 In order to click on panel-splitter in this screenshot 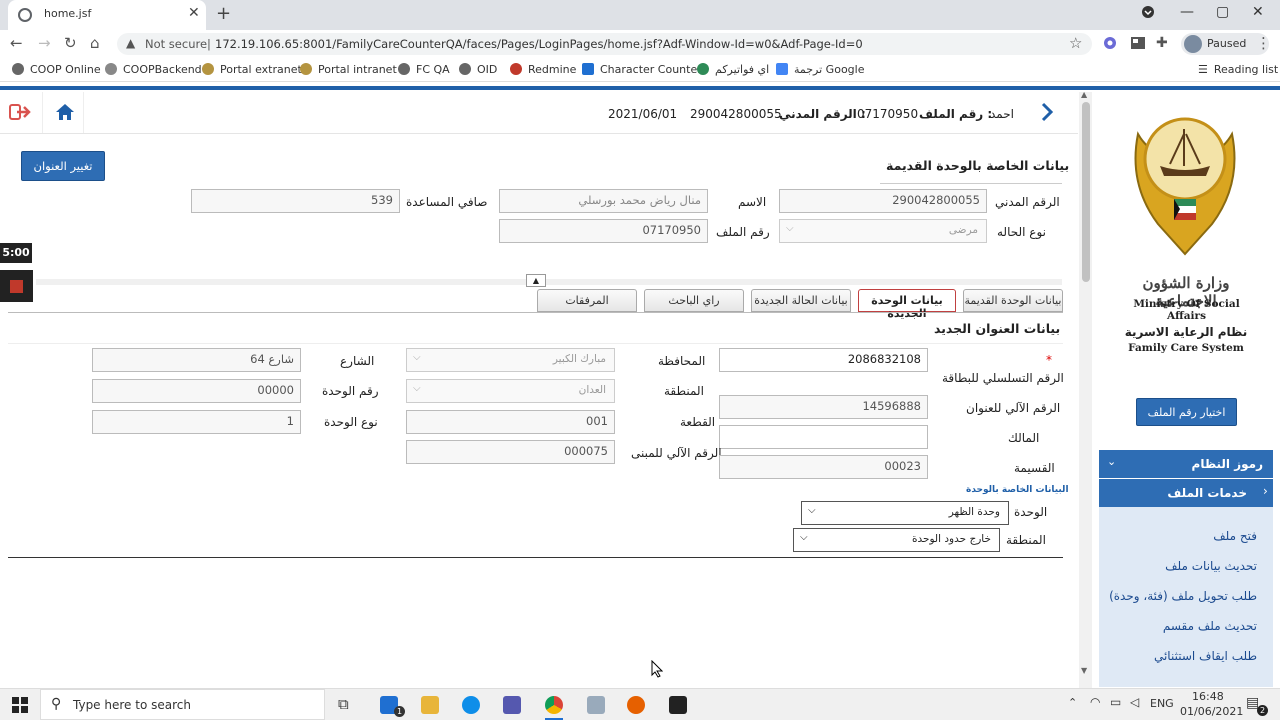, I will do `click(549, 282)`.